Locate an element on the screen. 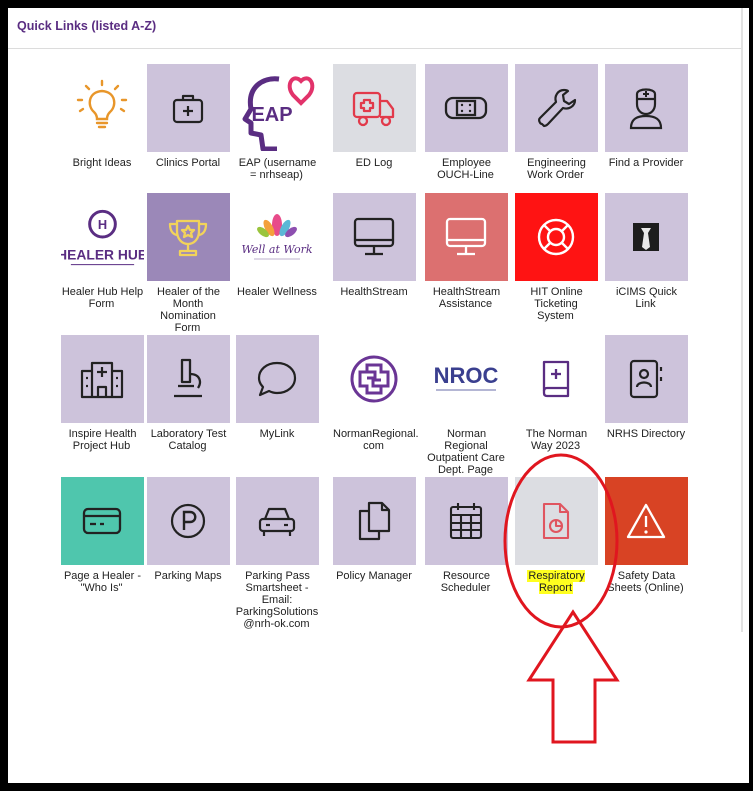 The height and width of the screenshot is (791, 753). tile-icon-box: H HEALER HUB is located at coordinates (102, 237).